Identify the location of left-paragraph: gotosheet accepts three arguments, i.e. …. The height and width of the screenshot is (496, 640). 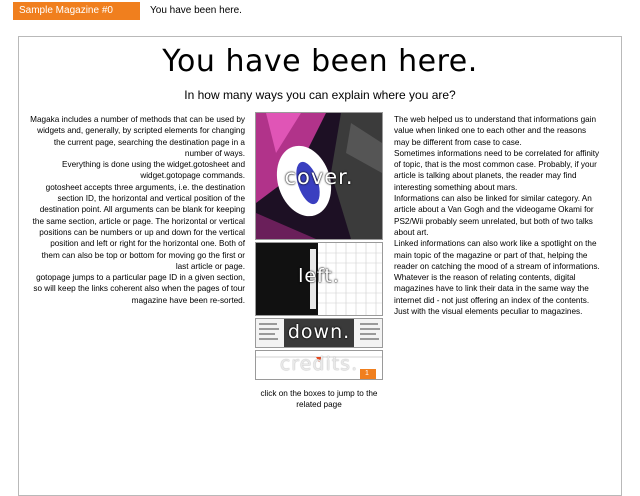
(138, 226).